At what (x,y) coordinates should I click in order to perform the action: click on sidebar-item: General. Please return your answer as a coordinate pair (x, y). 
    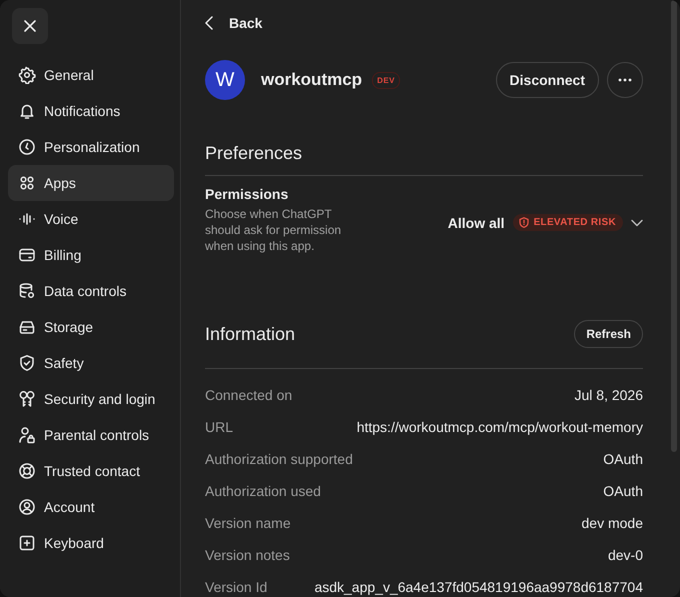
    Looking at the image, I should click on (91, 75).